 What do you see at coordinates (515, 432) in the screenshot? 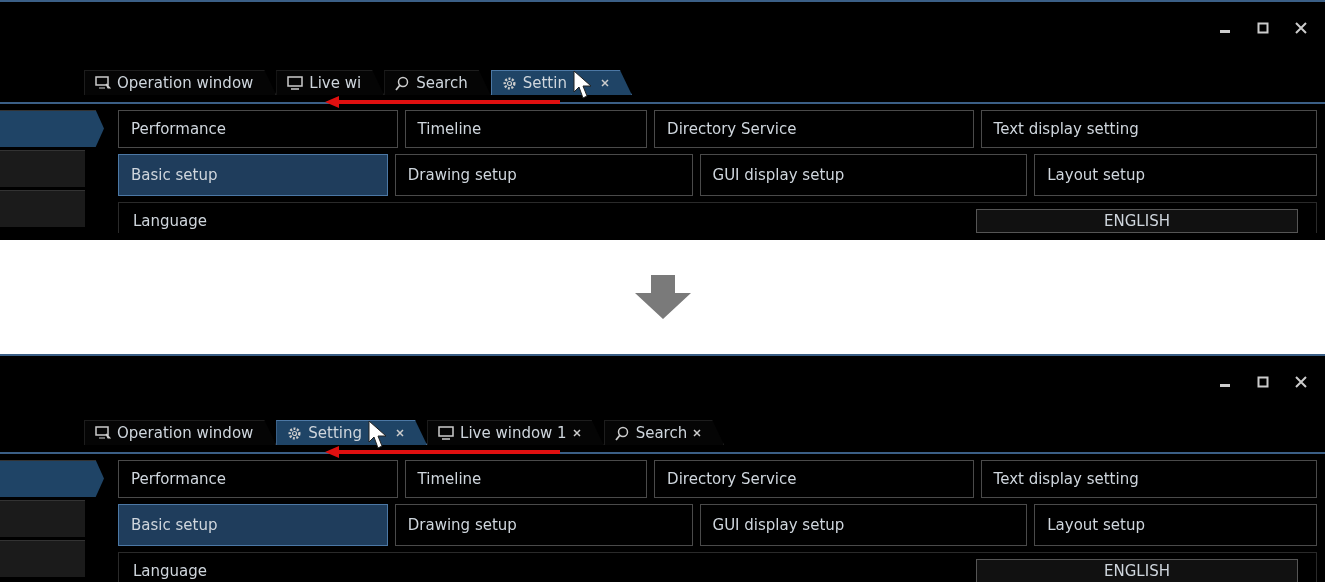
I see `tab: Live window 1` at bounding box center [515, 432].